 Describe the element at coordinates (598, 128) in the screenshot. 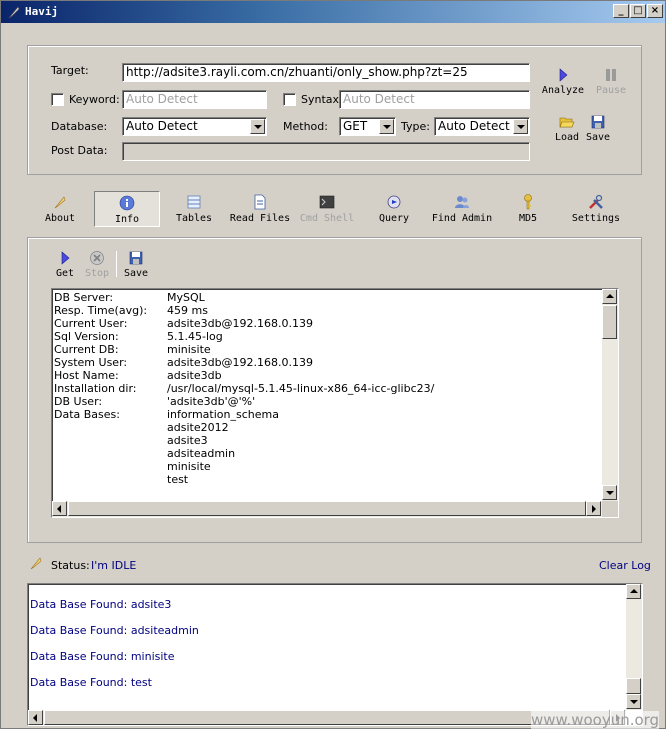

I see `save-session-button: Save` at that location.